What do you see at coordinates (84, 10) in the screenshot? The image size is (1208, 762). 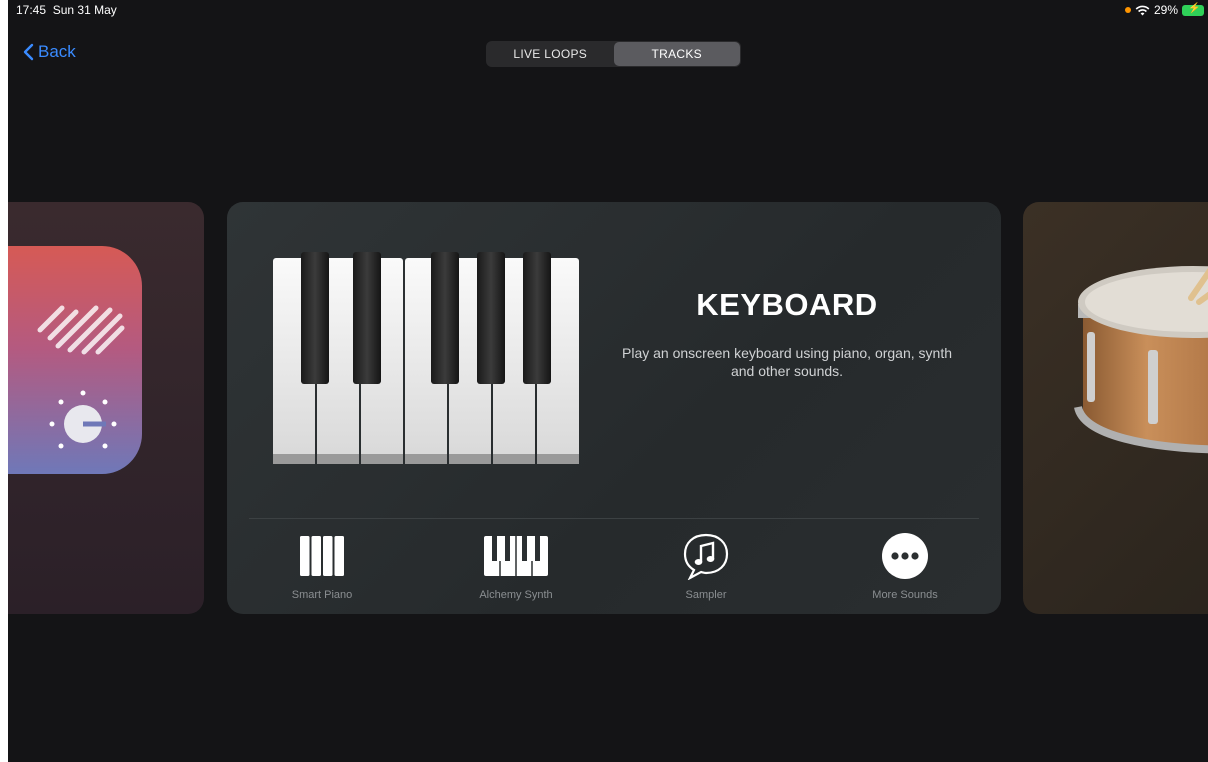 I see `status-date: Sun 31 May` at bounding box center [84, 10].